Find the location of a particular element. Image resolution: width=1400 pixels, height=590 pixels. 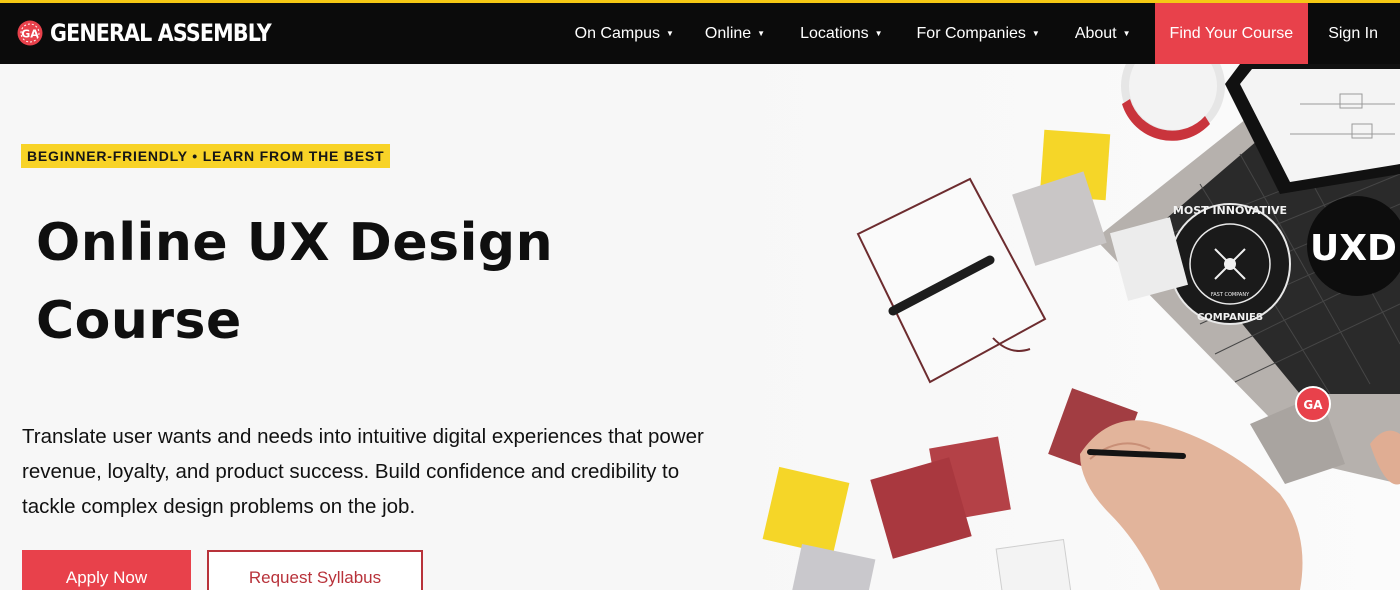

hero-badge: BEGINNER-FRIENDLY • LEARN FROM THE BEST is located at coordinates (206, 156).